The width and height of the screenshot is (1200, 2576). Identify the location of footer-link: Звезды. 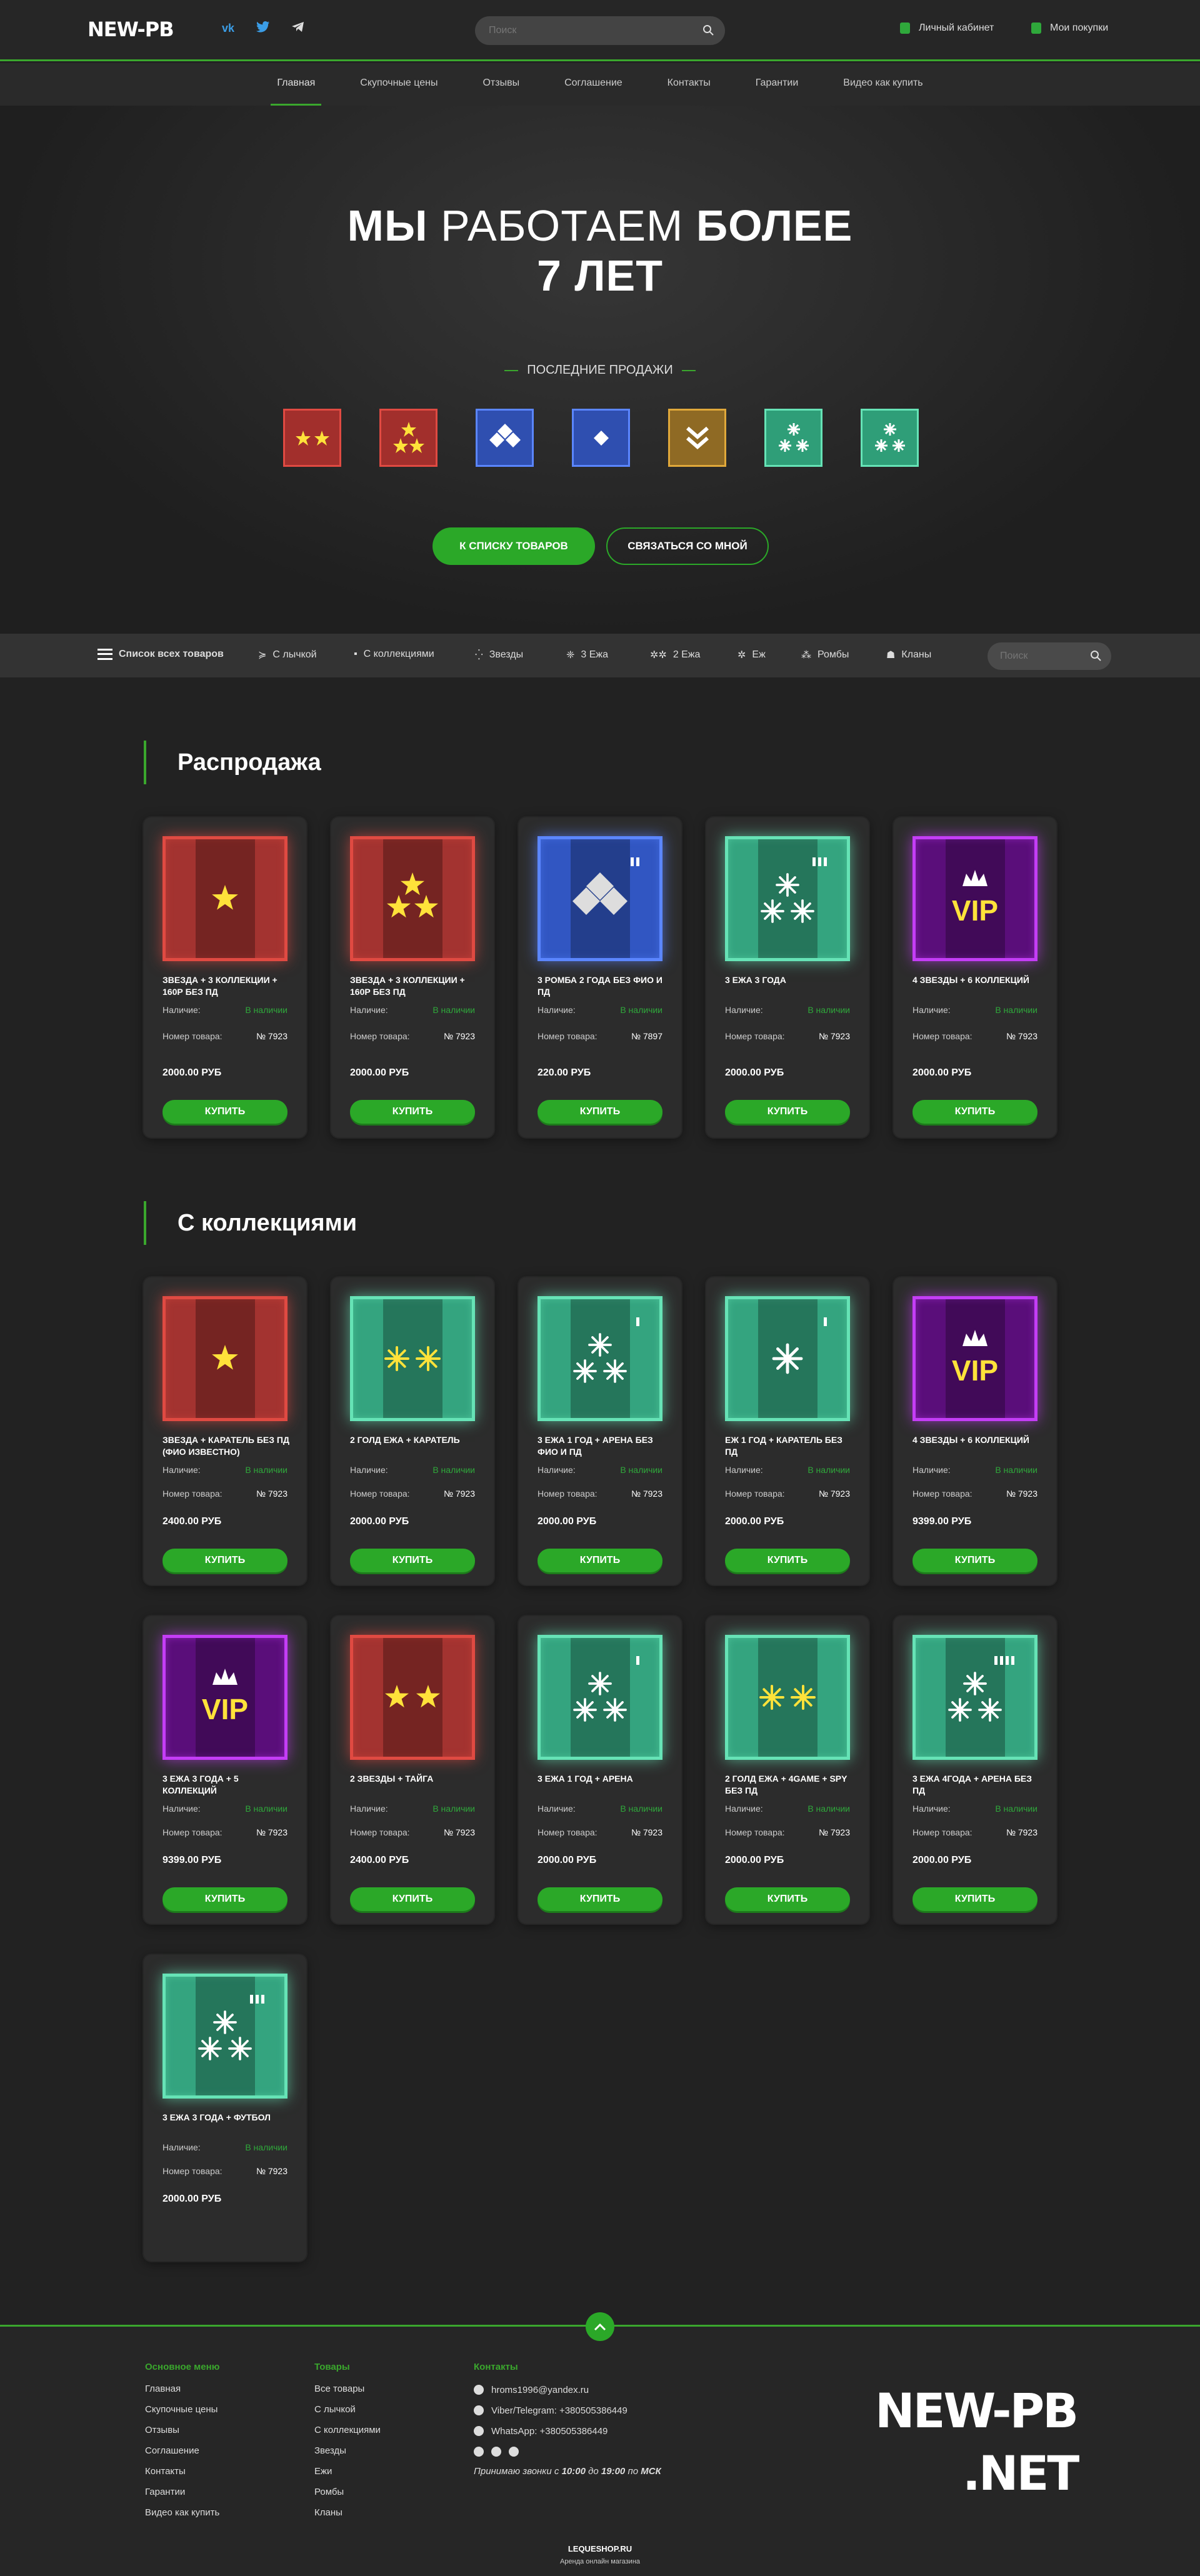
(347, 2451).